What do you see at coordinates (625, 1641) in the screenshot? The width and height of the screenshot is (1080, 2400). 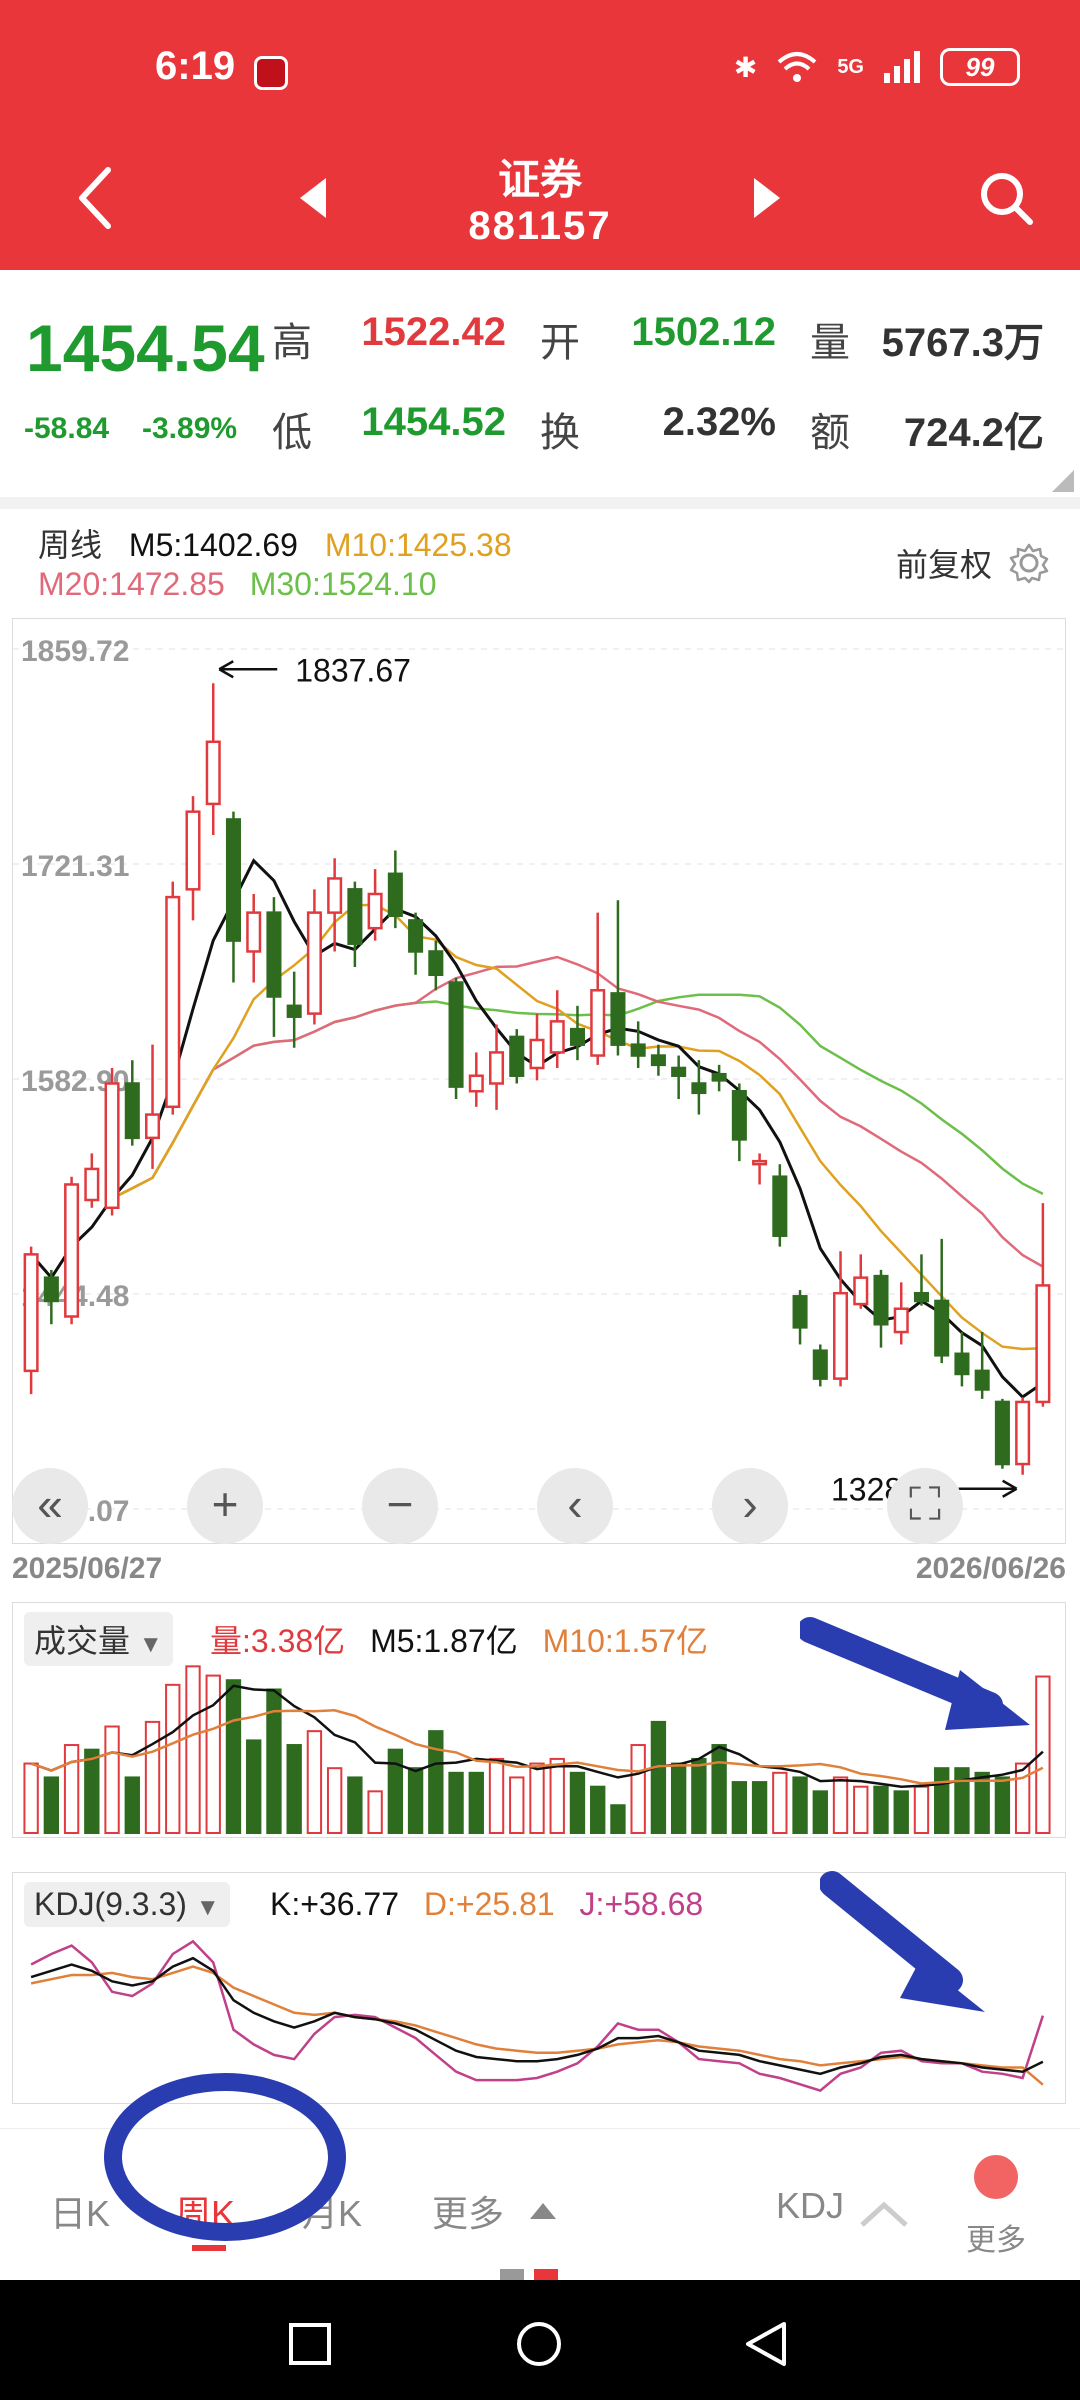 I see `volume-m10-label: M10:1.57亿` at bounding box center [625, 1641].